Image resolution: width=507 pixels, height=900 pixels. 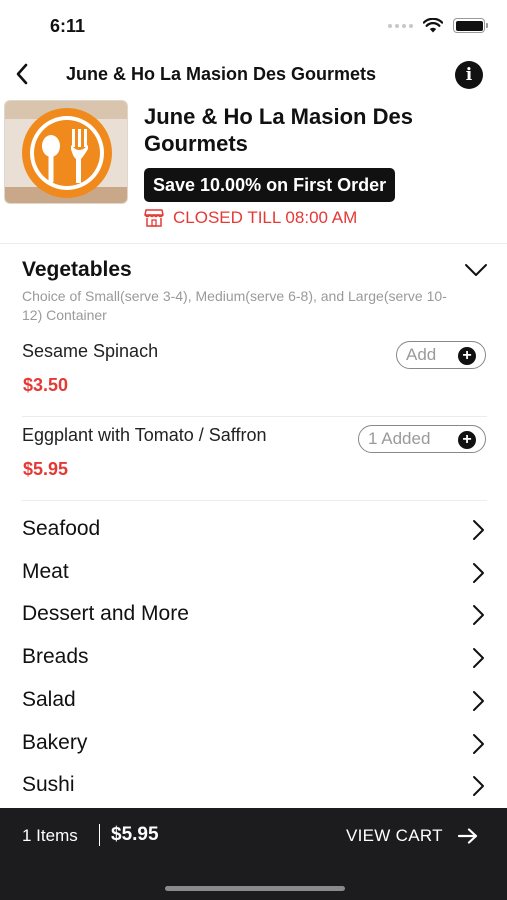 I want to click on restaurant-logo-icon, so click(x=66, y=152).